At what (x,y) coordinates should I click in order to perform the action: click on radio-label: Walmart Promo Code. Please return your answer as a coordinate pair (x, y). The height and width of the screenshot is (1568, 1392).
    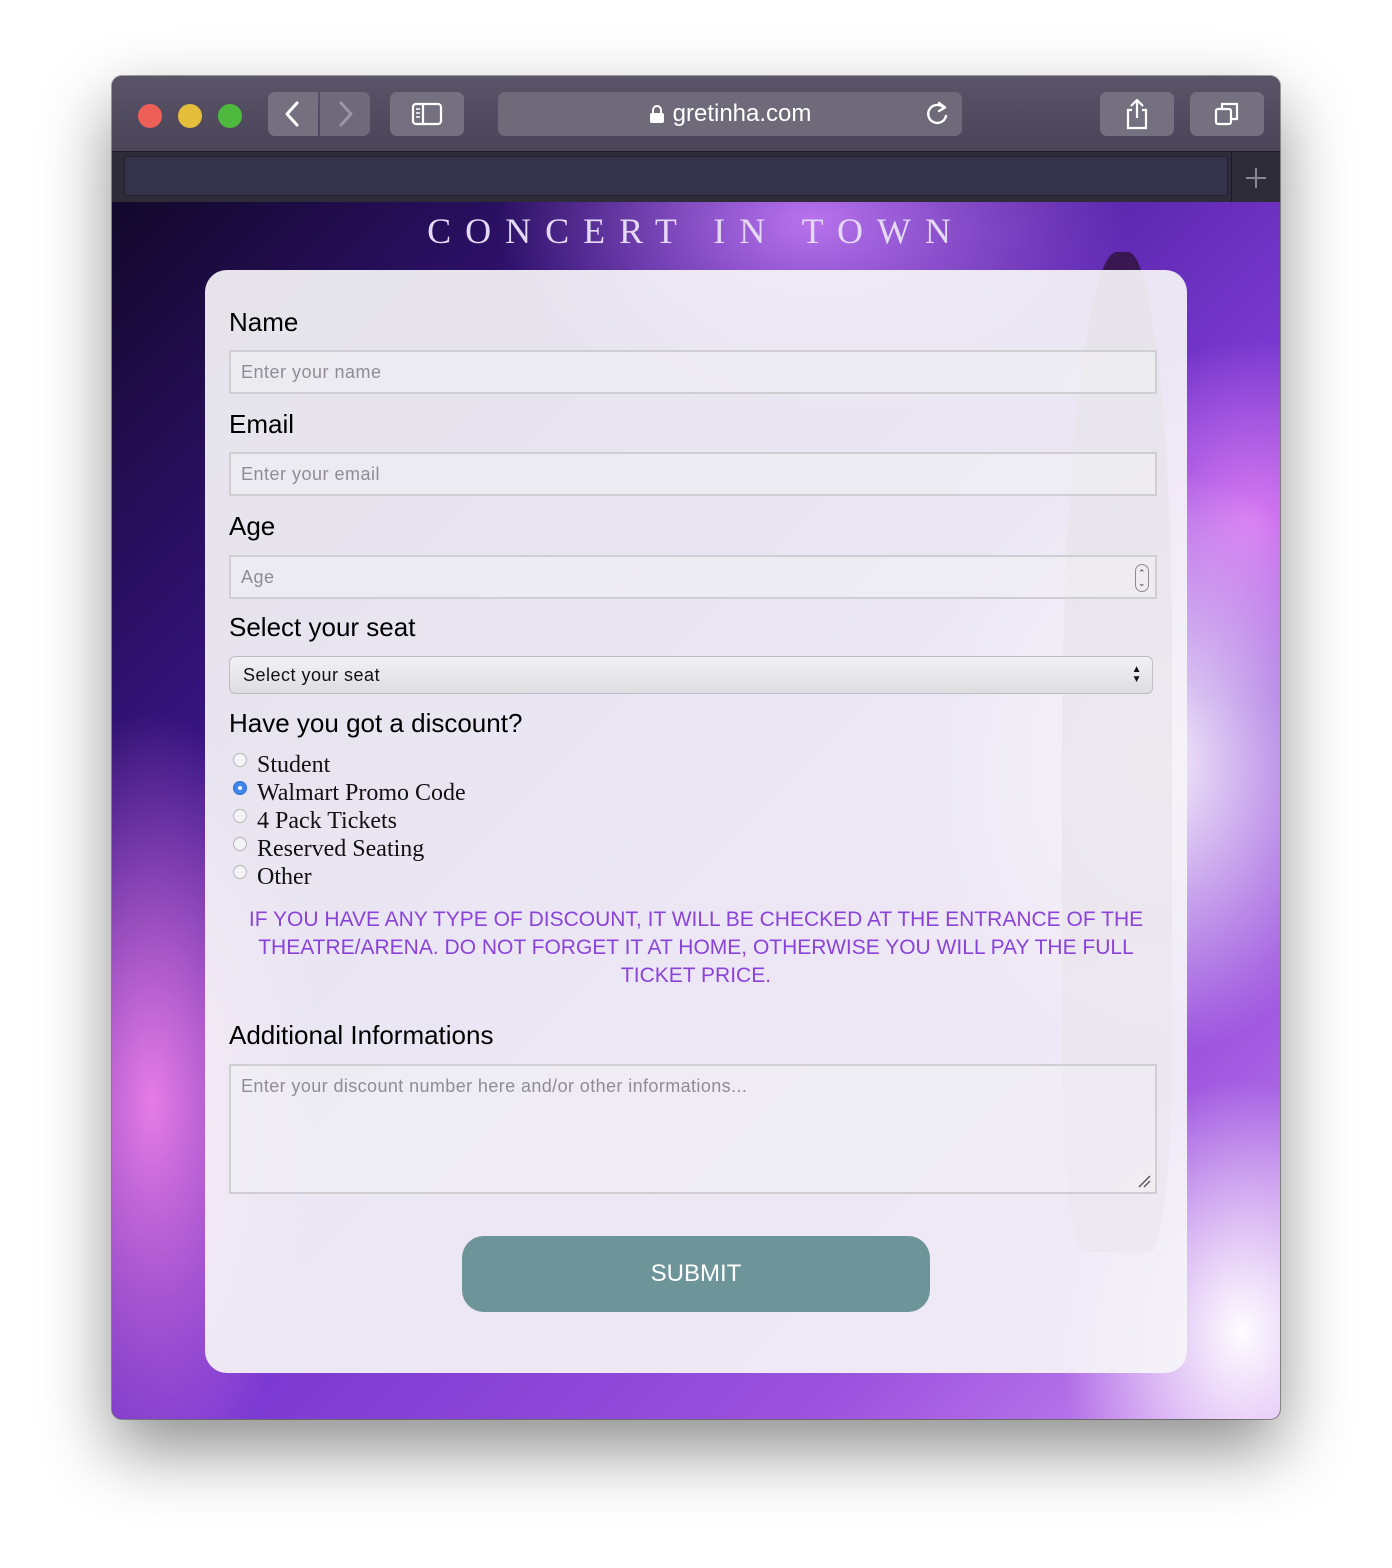
    Looking at the image, I should click on (361, 793).